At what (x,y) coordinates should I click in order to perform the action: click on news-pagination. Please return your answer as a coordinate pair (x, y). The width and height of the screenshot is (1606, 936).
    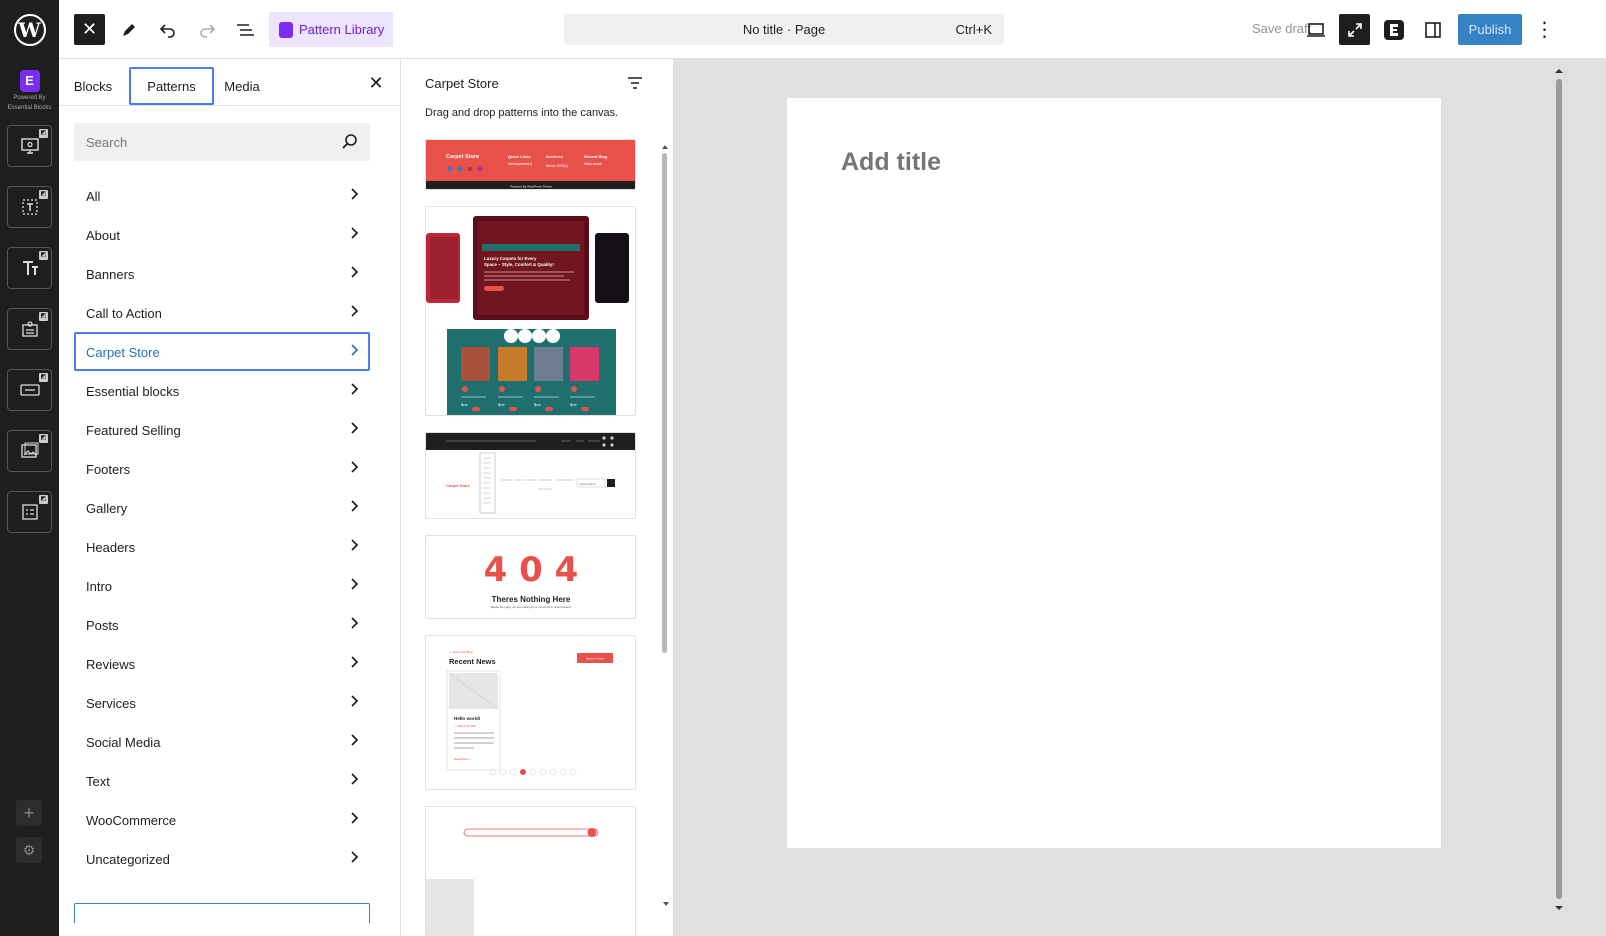
    Looking at the image, I should click on (533, 772).